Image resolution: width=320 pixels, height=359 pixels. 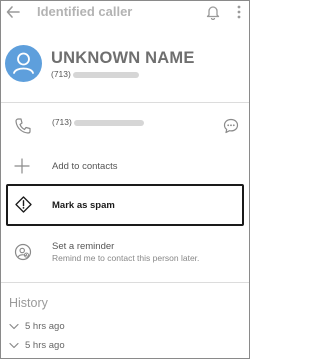 I want to click on warning-diamond-icon, so click(x=23, y=204).